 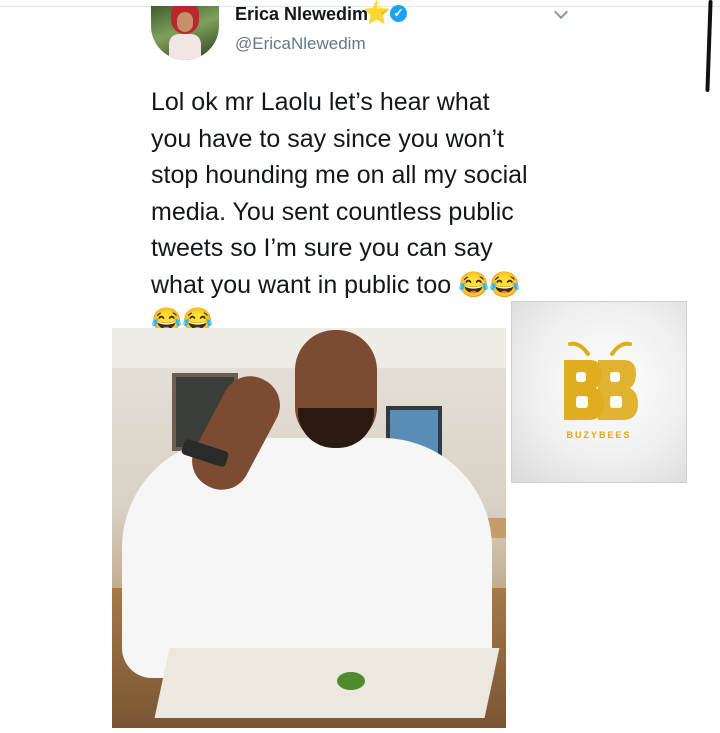 I want to click on buzybees-logo-icon, so click(x=601, y=380).